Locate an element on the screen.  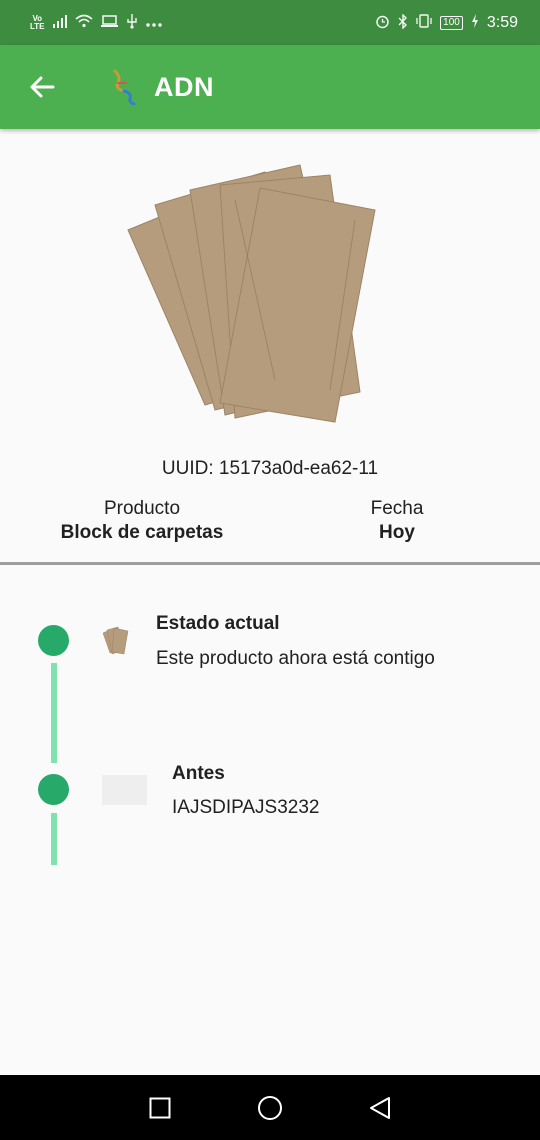
dna-logo-icon is located at coordinates (124, 87).